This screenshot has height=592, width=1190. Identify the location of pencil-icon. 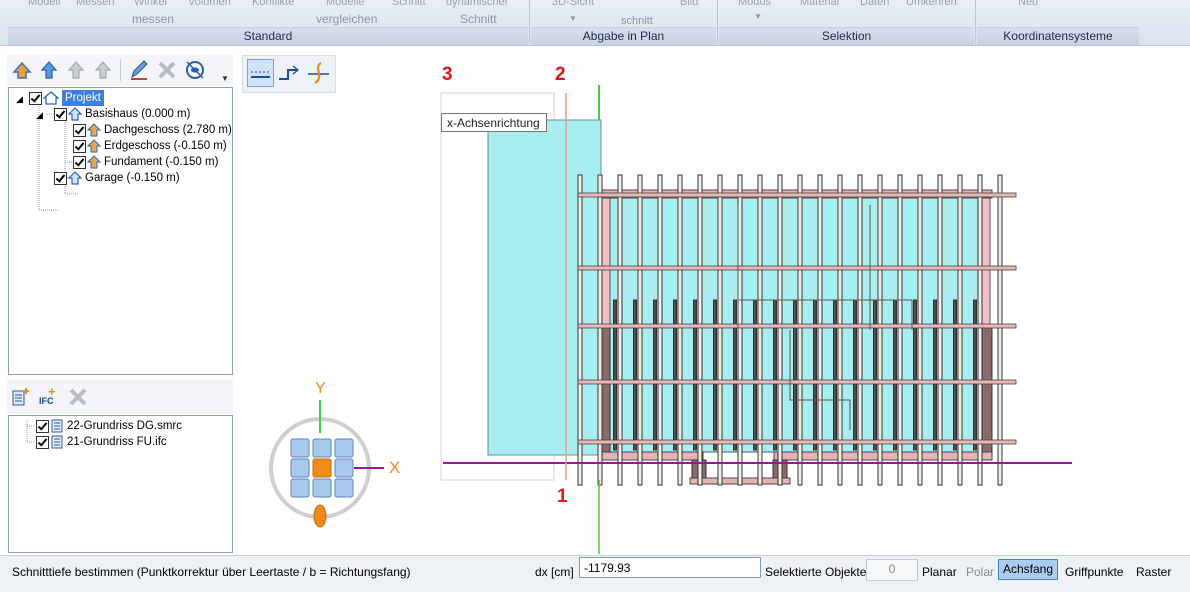
(139, 70).